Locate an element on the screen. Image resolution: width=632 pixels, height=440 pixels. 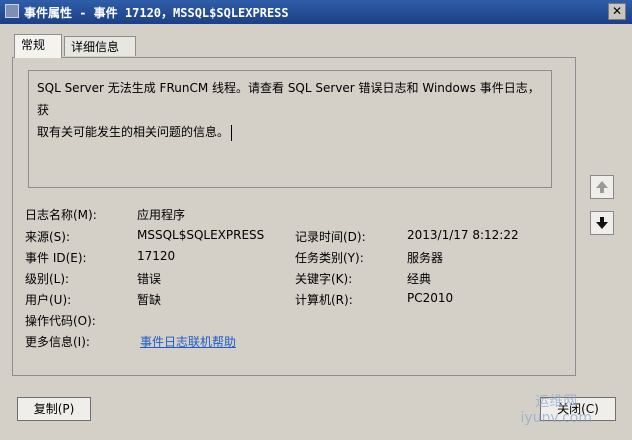
event-viewer-icon is located at coordinates (12, 11).